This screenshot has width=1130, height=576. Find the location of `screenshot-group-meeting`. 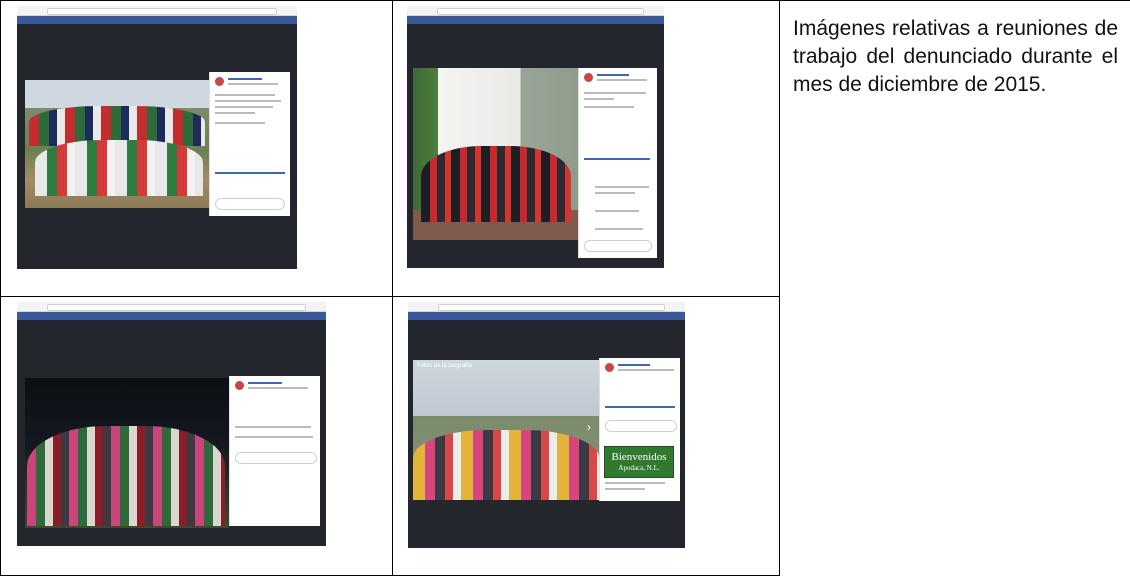

screenshot-group-meeting is located at coordinates (535, 137).